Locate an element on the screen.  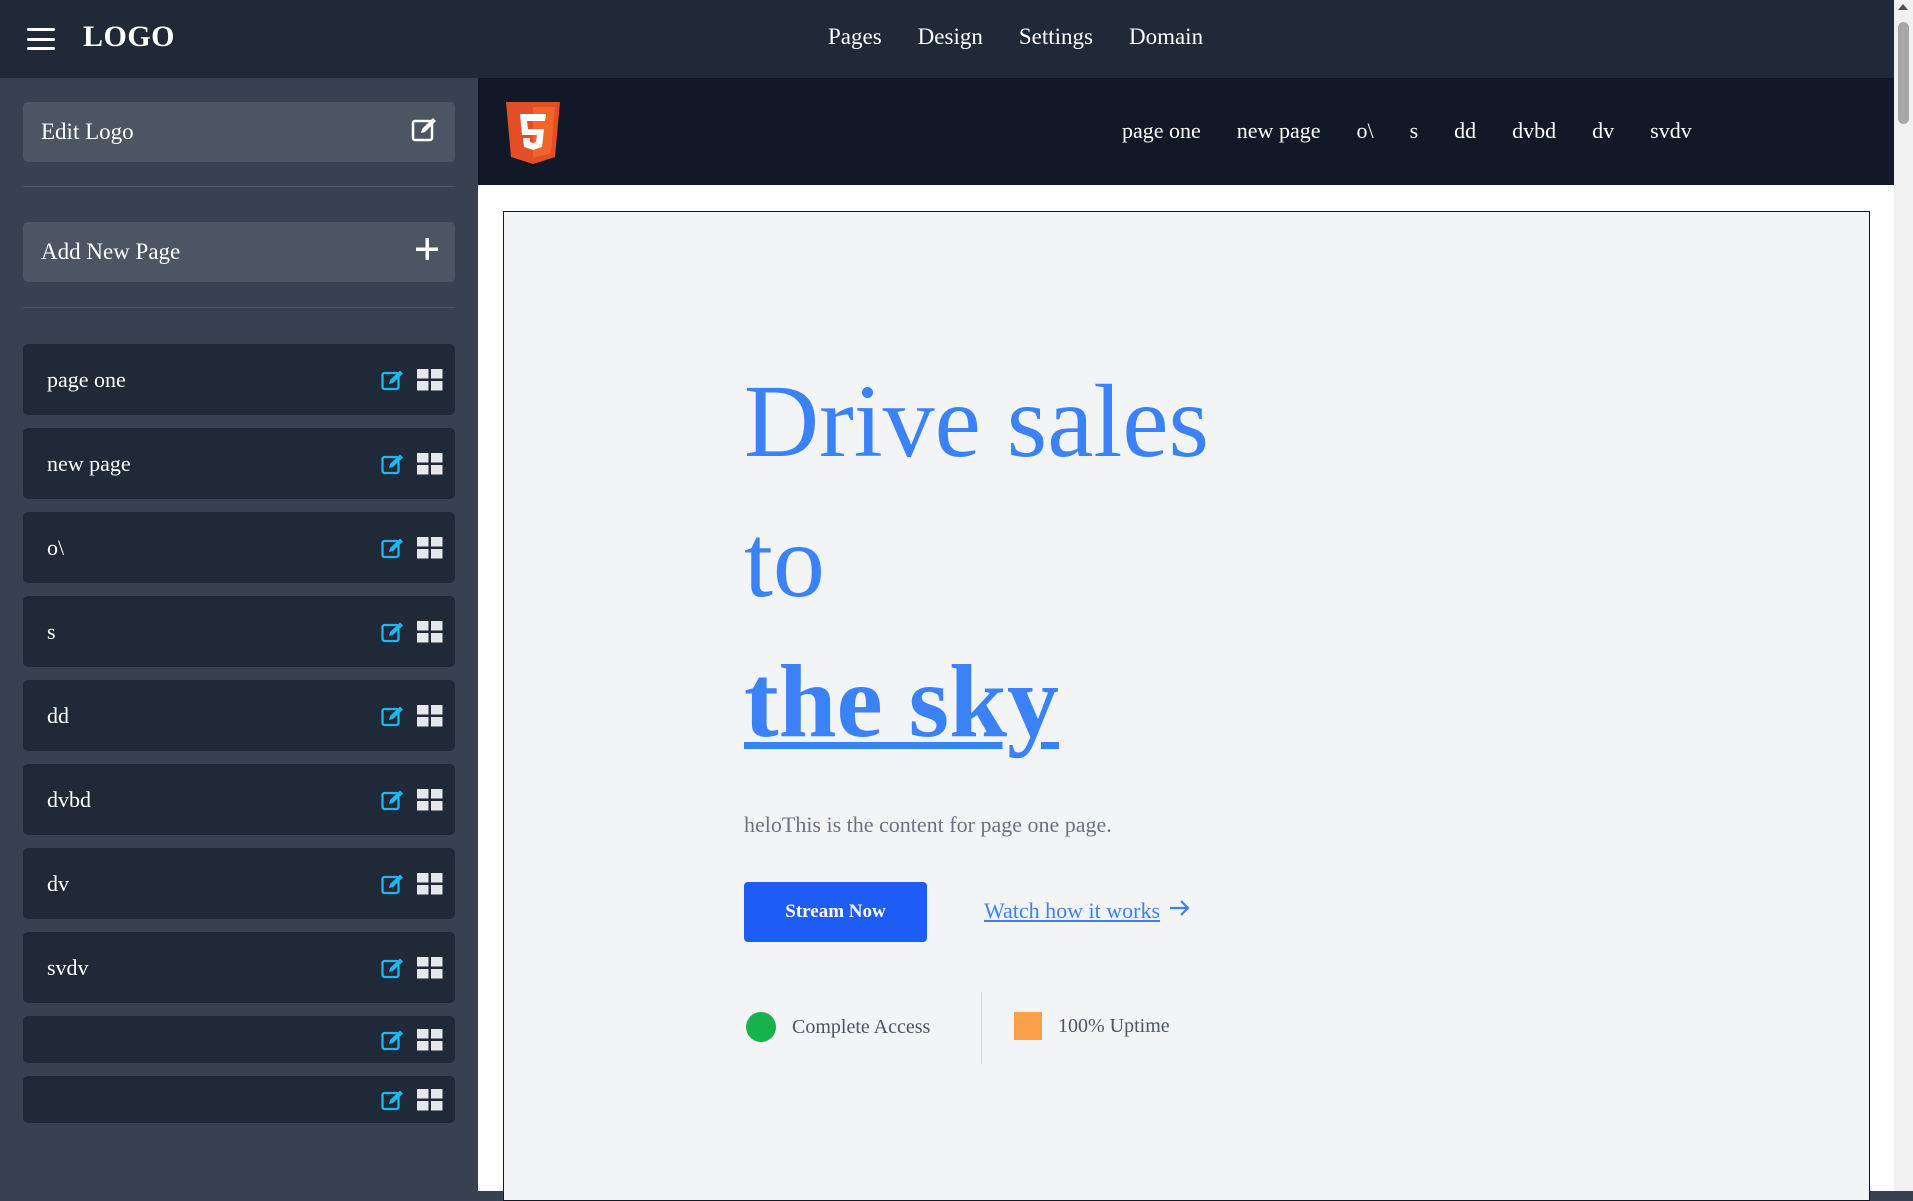
sidebar-page-item: o\ is located at coordinates (239, 547).